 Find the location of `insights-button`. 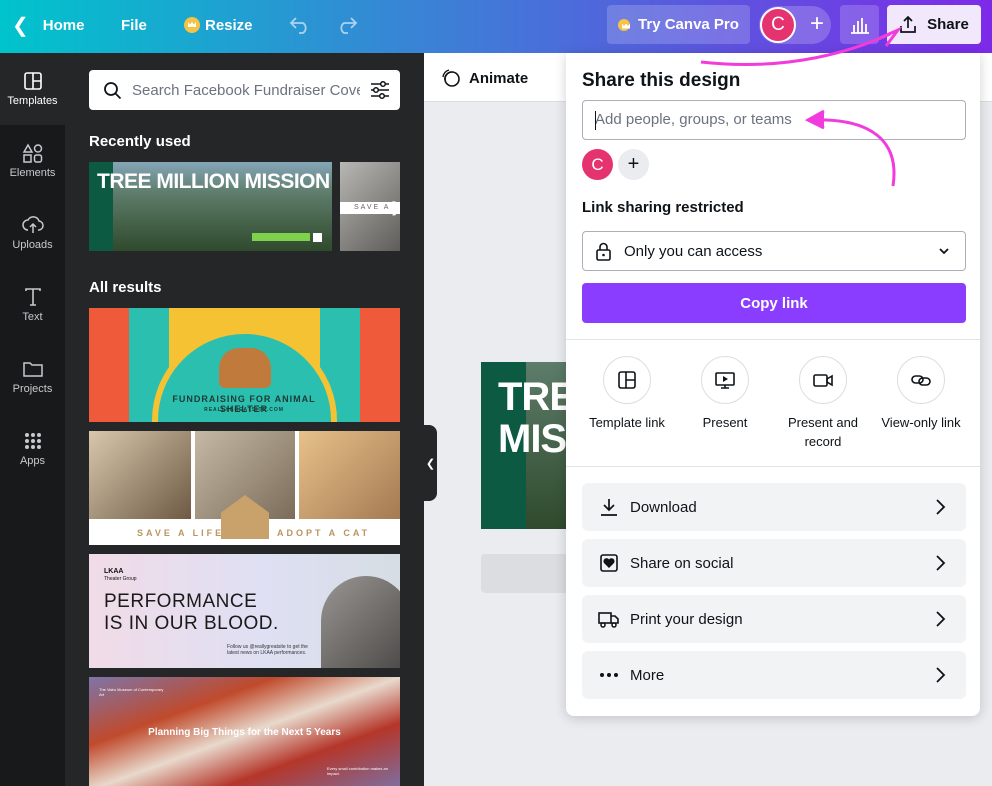

insights-button is located at coordinates (859, 24).